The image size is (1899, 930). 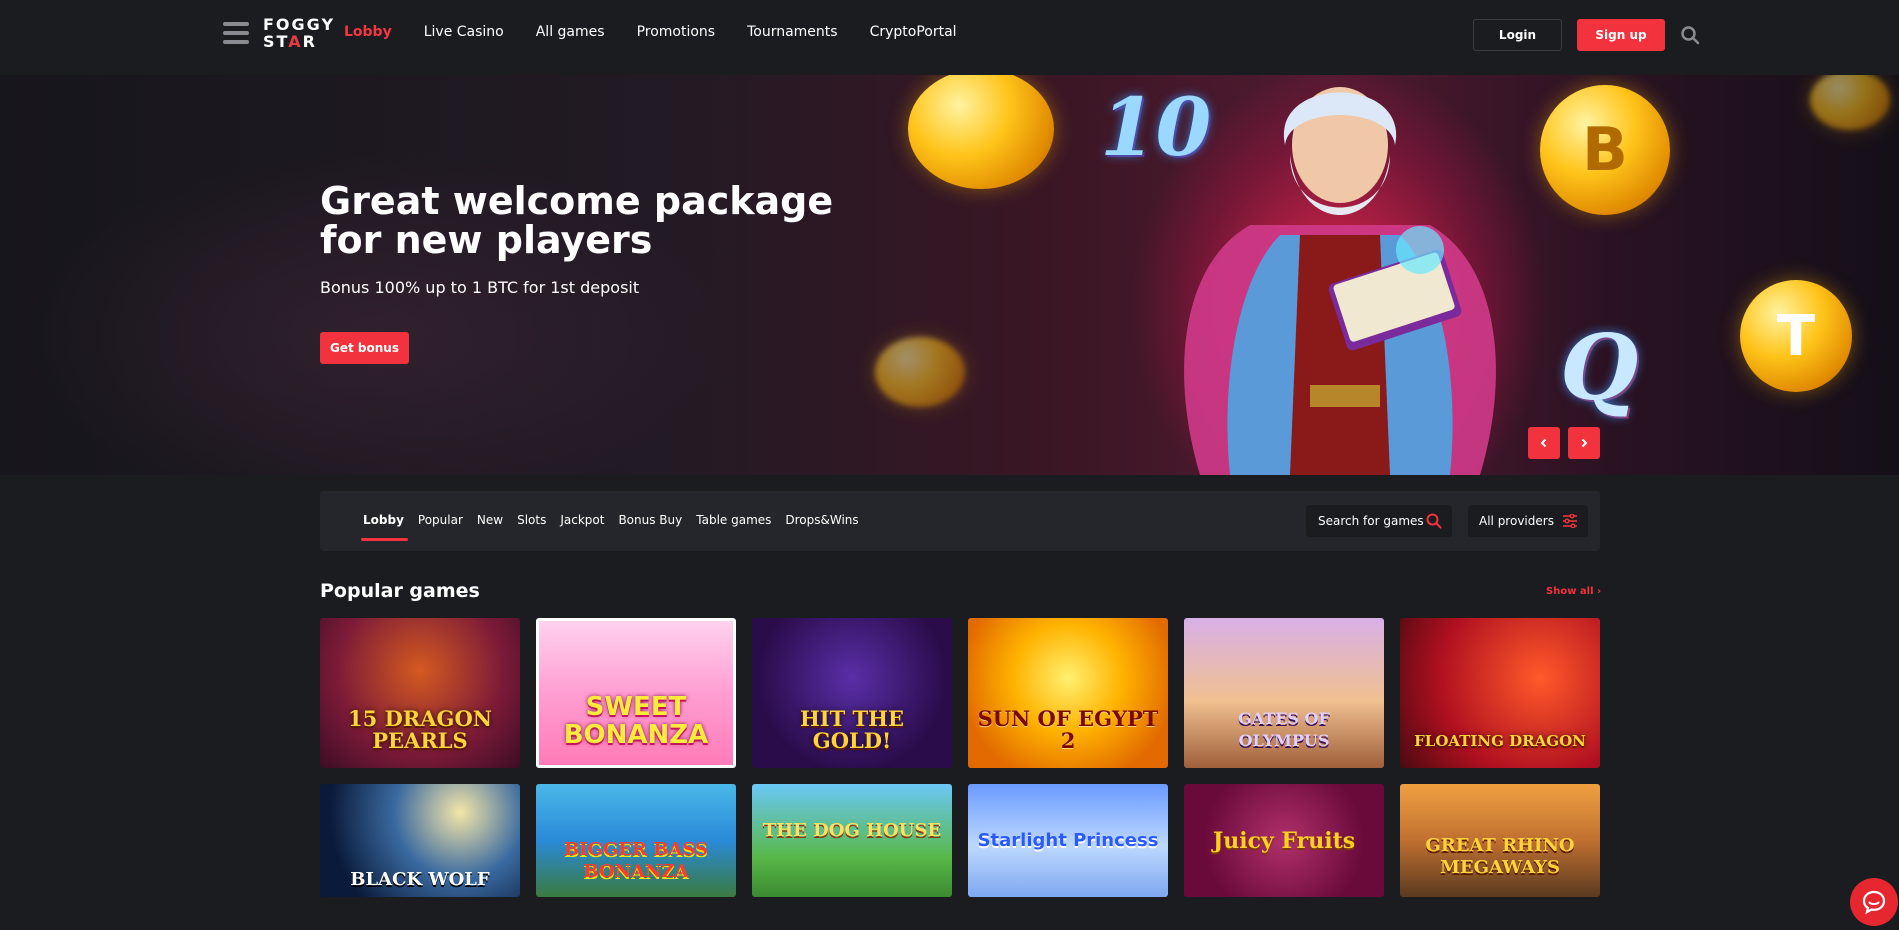 What do you see at coordinates (1621, 35) in the screenshot?
I see `signup-button: Sign up` at bounding box center [1621, 35].